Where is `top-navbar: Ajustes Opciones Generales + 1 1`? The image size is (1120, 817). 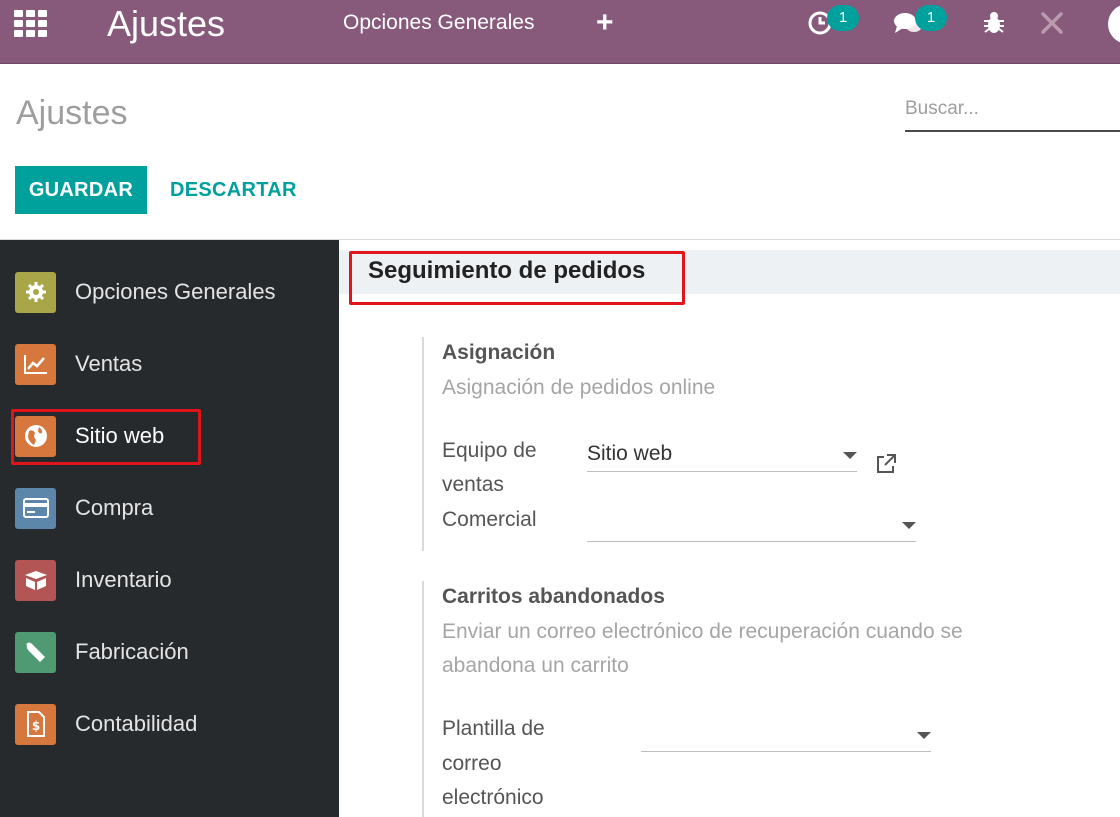
top-navbar: Ajustes Opciones Generales + 1 1 is located at coordinates (560, 32).